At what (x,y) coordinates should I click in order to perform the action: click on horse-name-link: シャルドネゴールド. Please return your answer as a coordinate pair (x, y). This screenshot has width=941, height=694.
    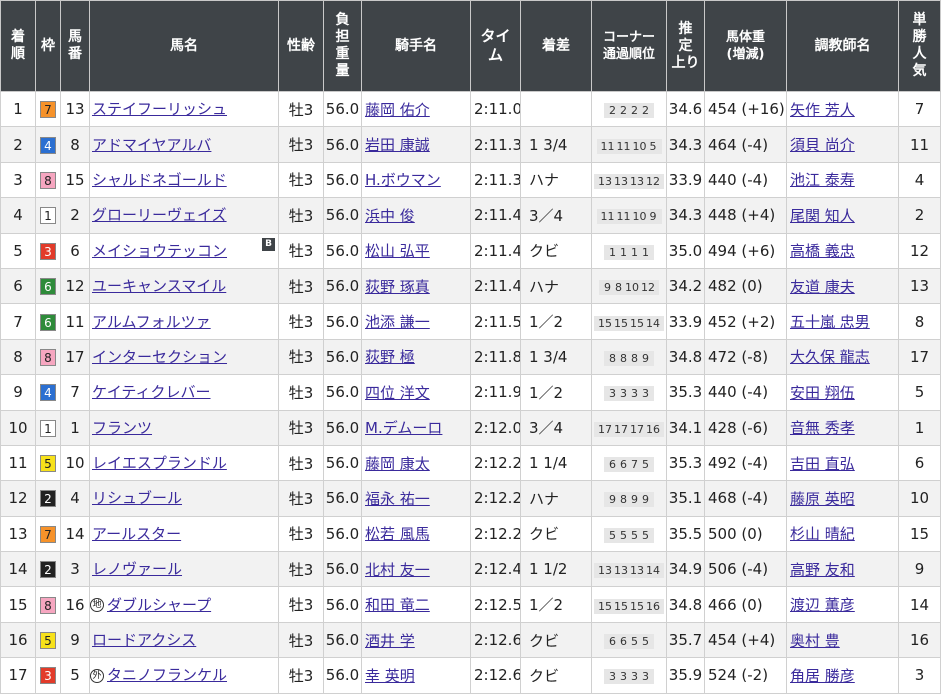
    Looking at the image, I should click on (159, 180).